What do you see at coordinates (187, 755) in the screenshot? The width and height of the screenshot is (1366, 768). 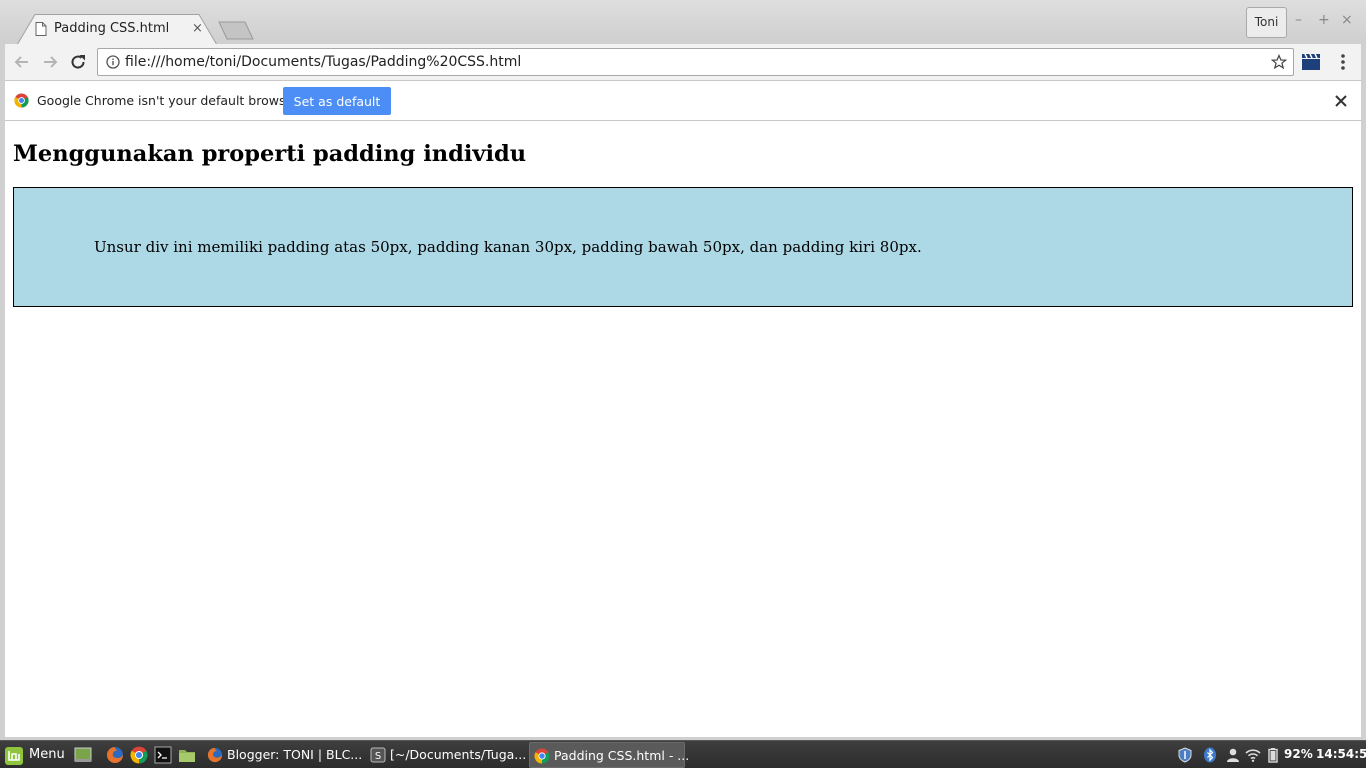 I see `folder-icon` at bounding box center [187, 755].